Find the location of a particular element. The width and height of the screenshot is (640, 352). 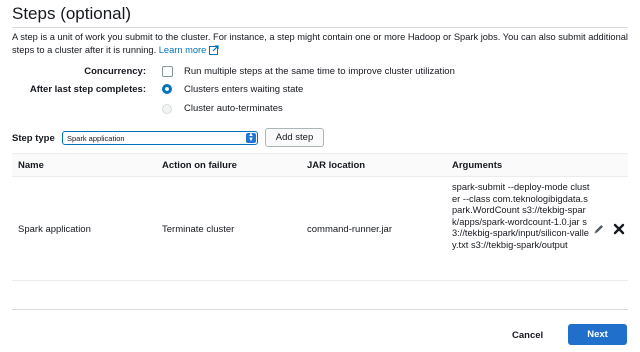

column-header-action-on-failure: Action on failure is located at coordinates (199, 165).